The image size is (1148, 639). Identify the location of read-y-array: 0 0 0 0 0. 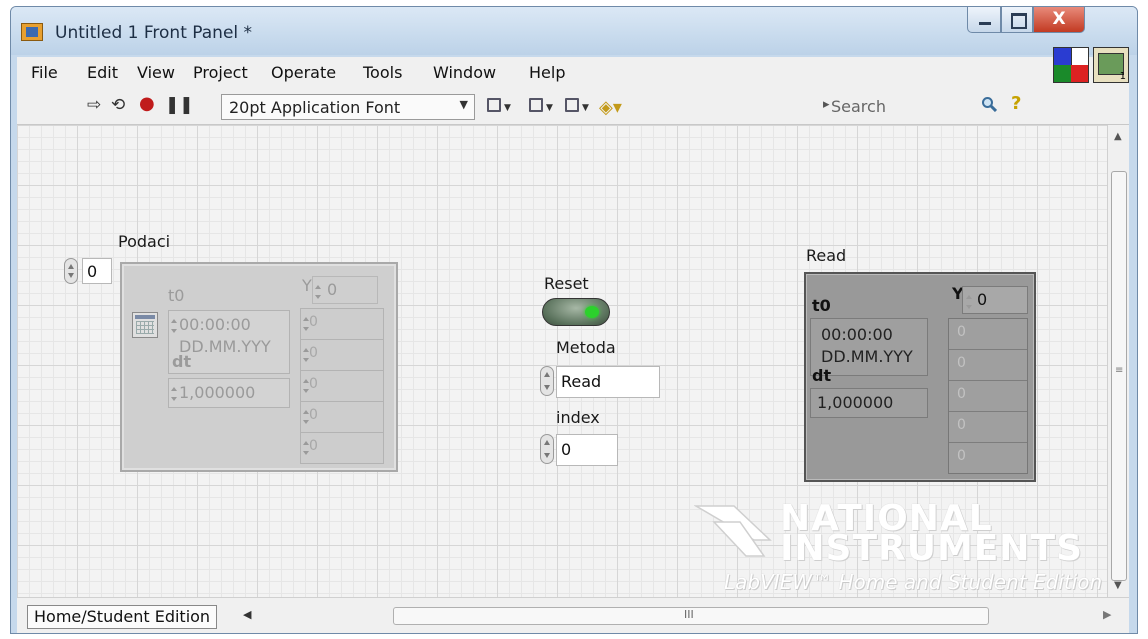
(988, 396).